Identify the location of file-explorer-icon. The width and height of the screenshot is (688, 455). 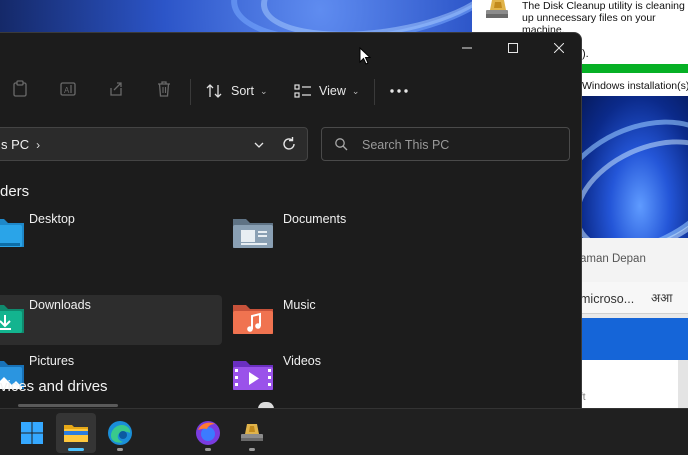
(76, 433).